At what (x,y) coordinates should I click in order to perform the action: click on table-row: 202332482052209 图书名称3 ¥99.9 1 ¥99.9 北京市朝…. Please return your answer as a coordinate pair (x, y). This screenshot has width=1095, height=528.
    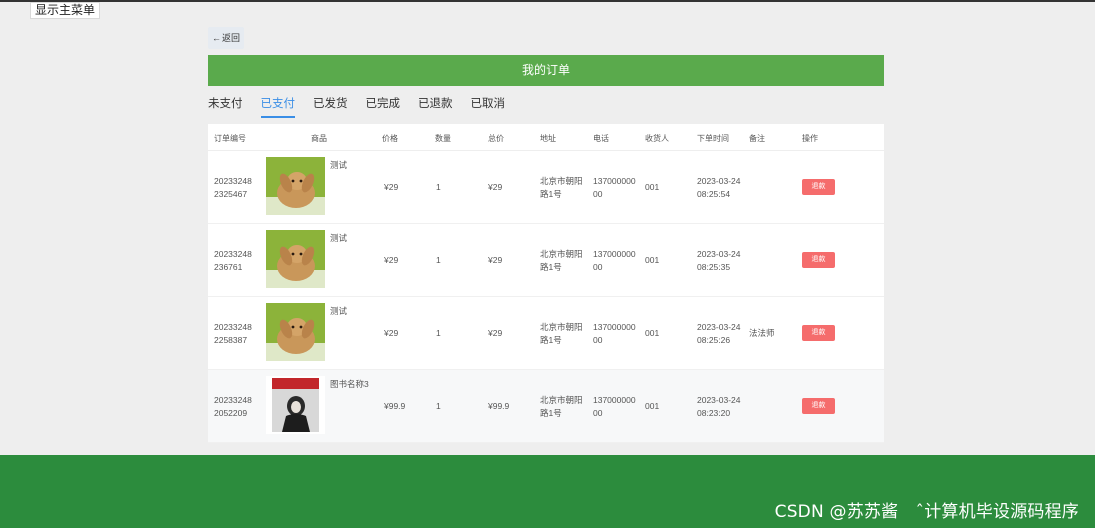
    Looking at the image, I should click on (546, 406).